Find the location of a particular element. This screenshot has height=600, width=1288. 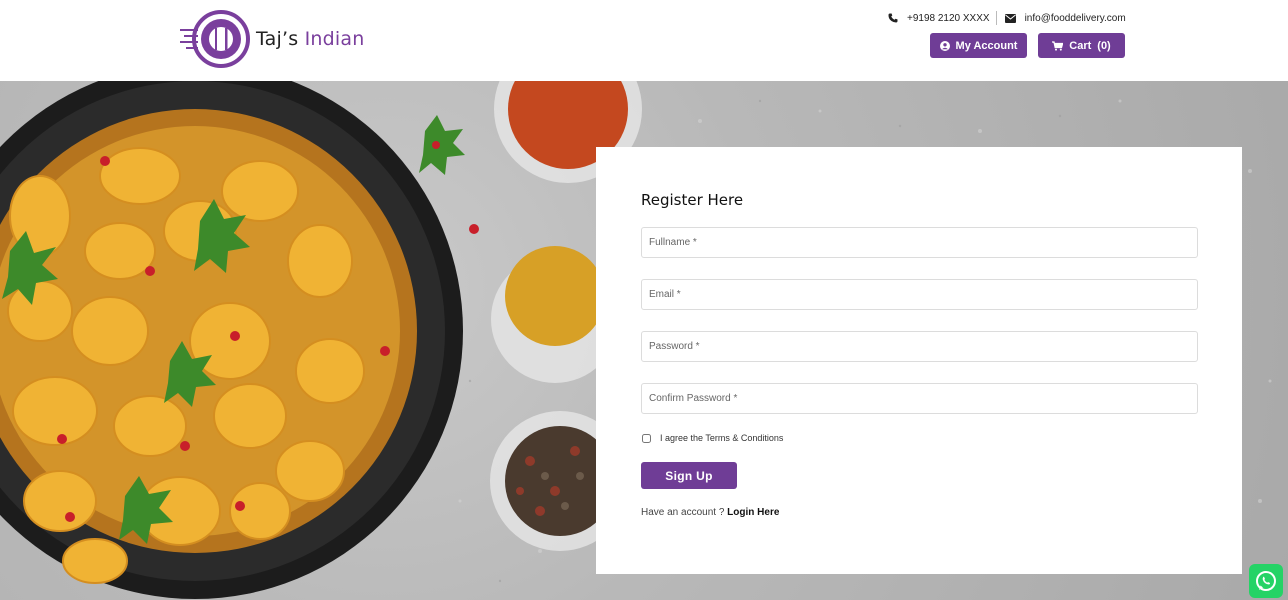

whatsapp-button is located at coordinates (1266, 581).